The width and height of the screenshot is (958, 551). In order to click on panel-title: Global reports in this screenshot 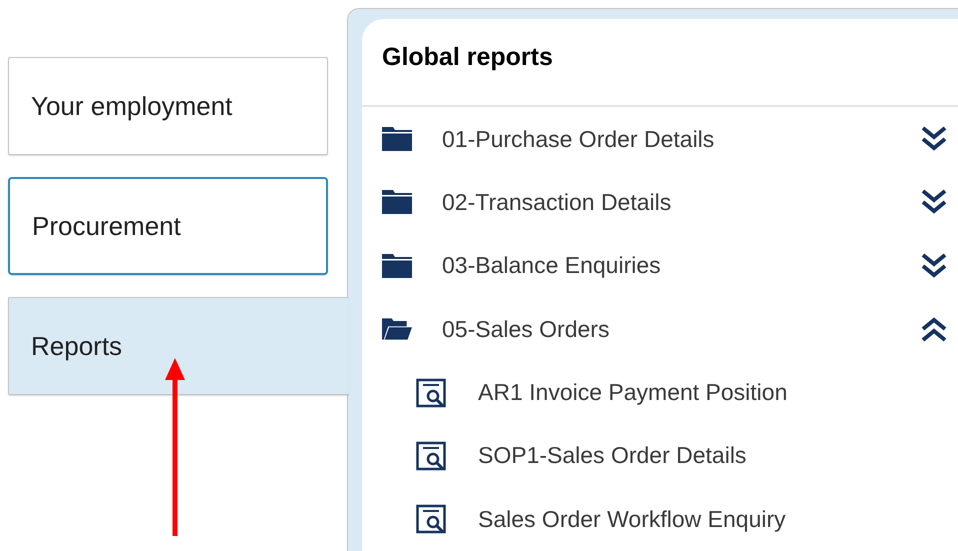, I will do `click(660, 63)`.